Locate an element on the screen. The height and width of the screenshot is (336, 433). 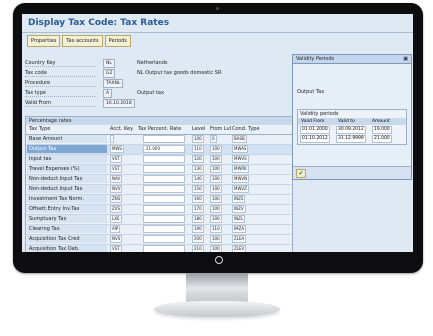
valid-from-cell: 01.01.2000 is located at coordinates (315, 130).